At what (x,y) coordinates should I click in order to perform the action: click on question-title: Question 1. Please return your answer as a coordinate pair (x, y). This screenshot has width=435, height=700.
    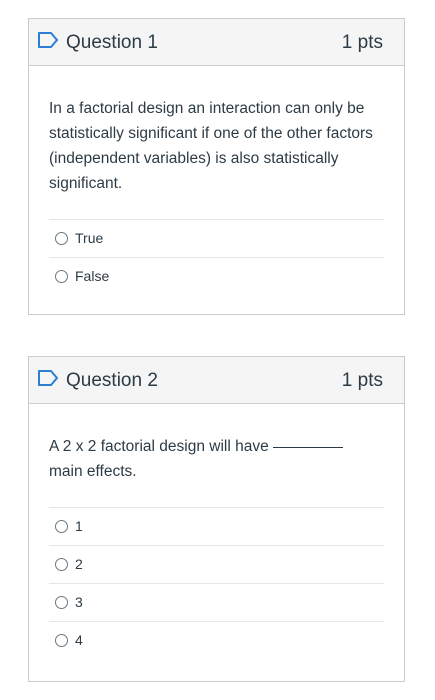
    Looking at the image, I should click on (112, 42).